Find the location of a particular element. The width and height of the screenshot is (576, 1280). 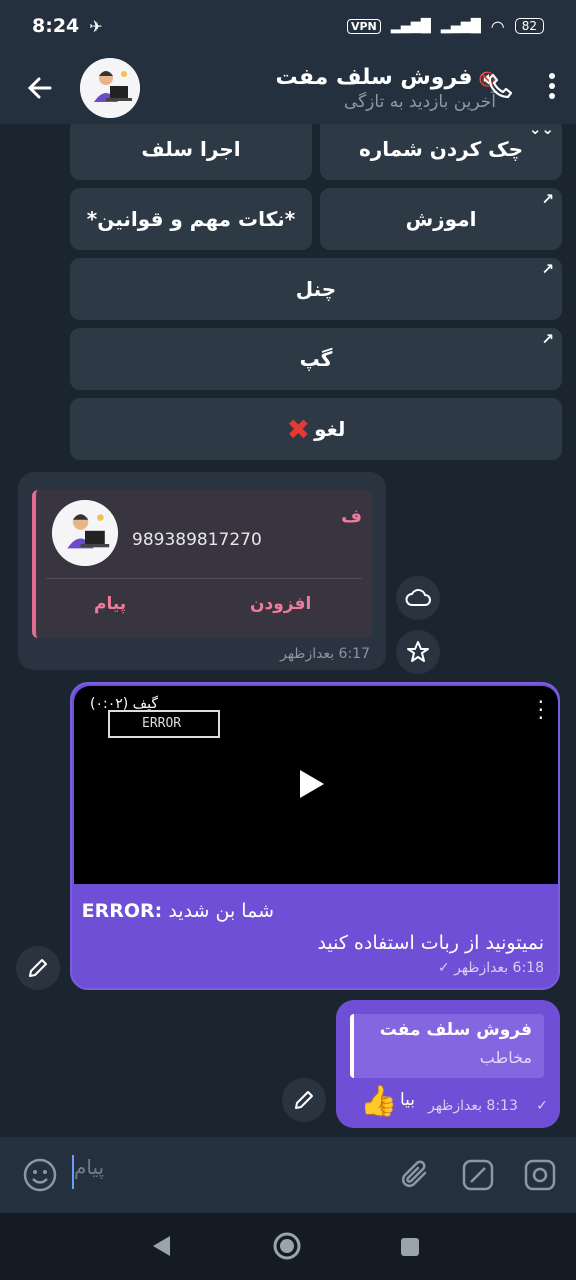

contact-add-button: افزودن is located at coordinates (280, 604).